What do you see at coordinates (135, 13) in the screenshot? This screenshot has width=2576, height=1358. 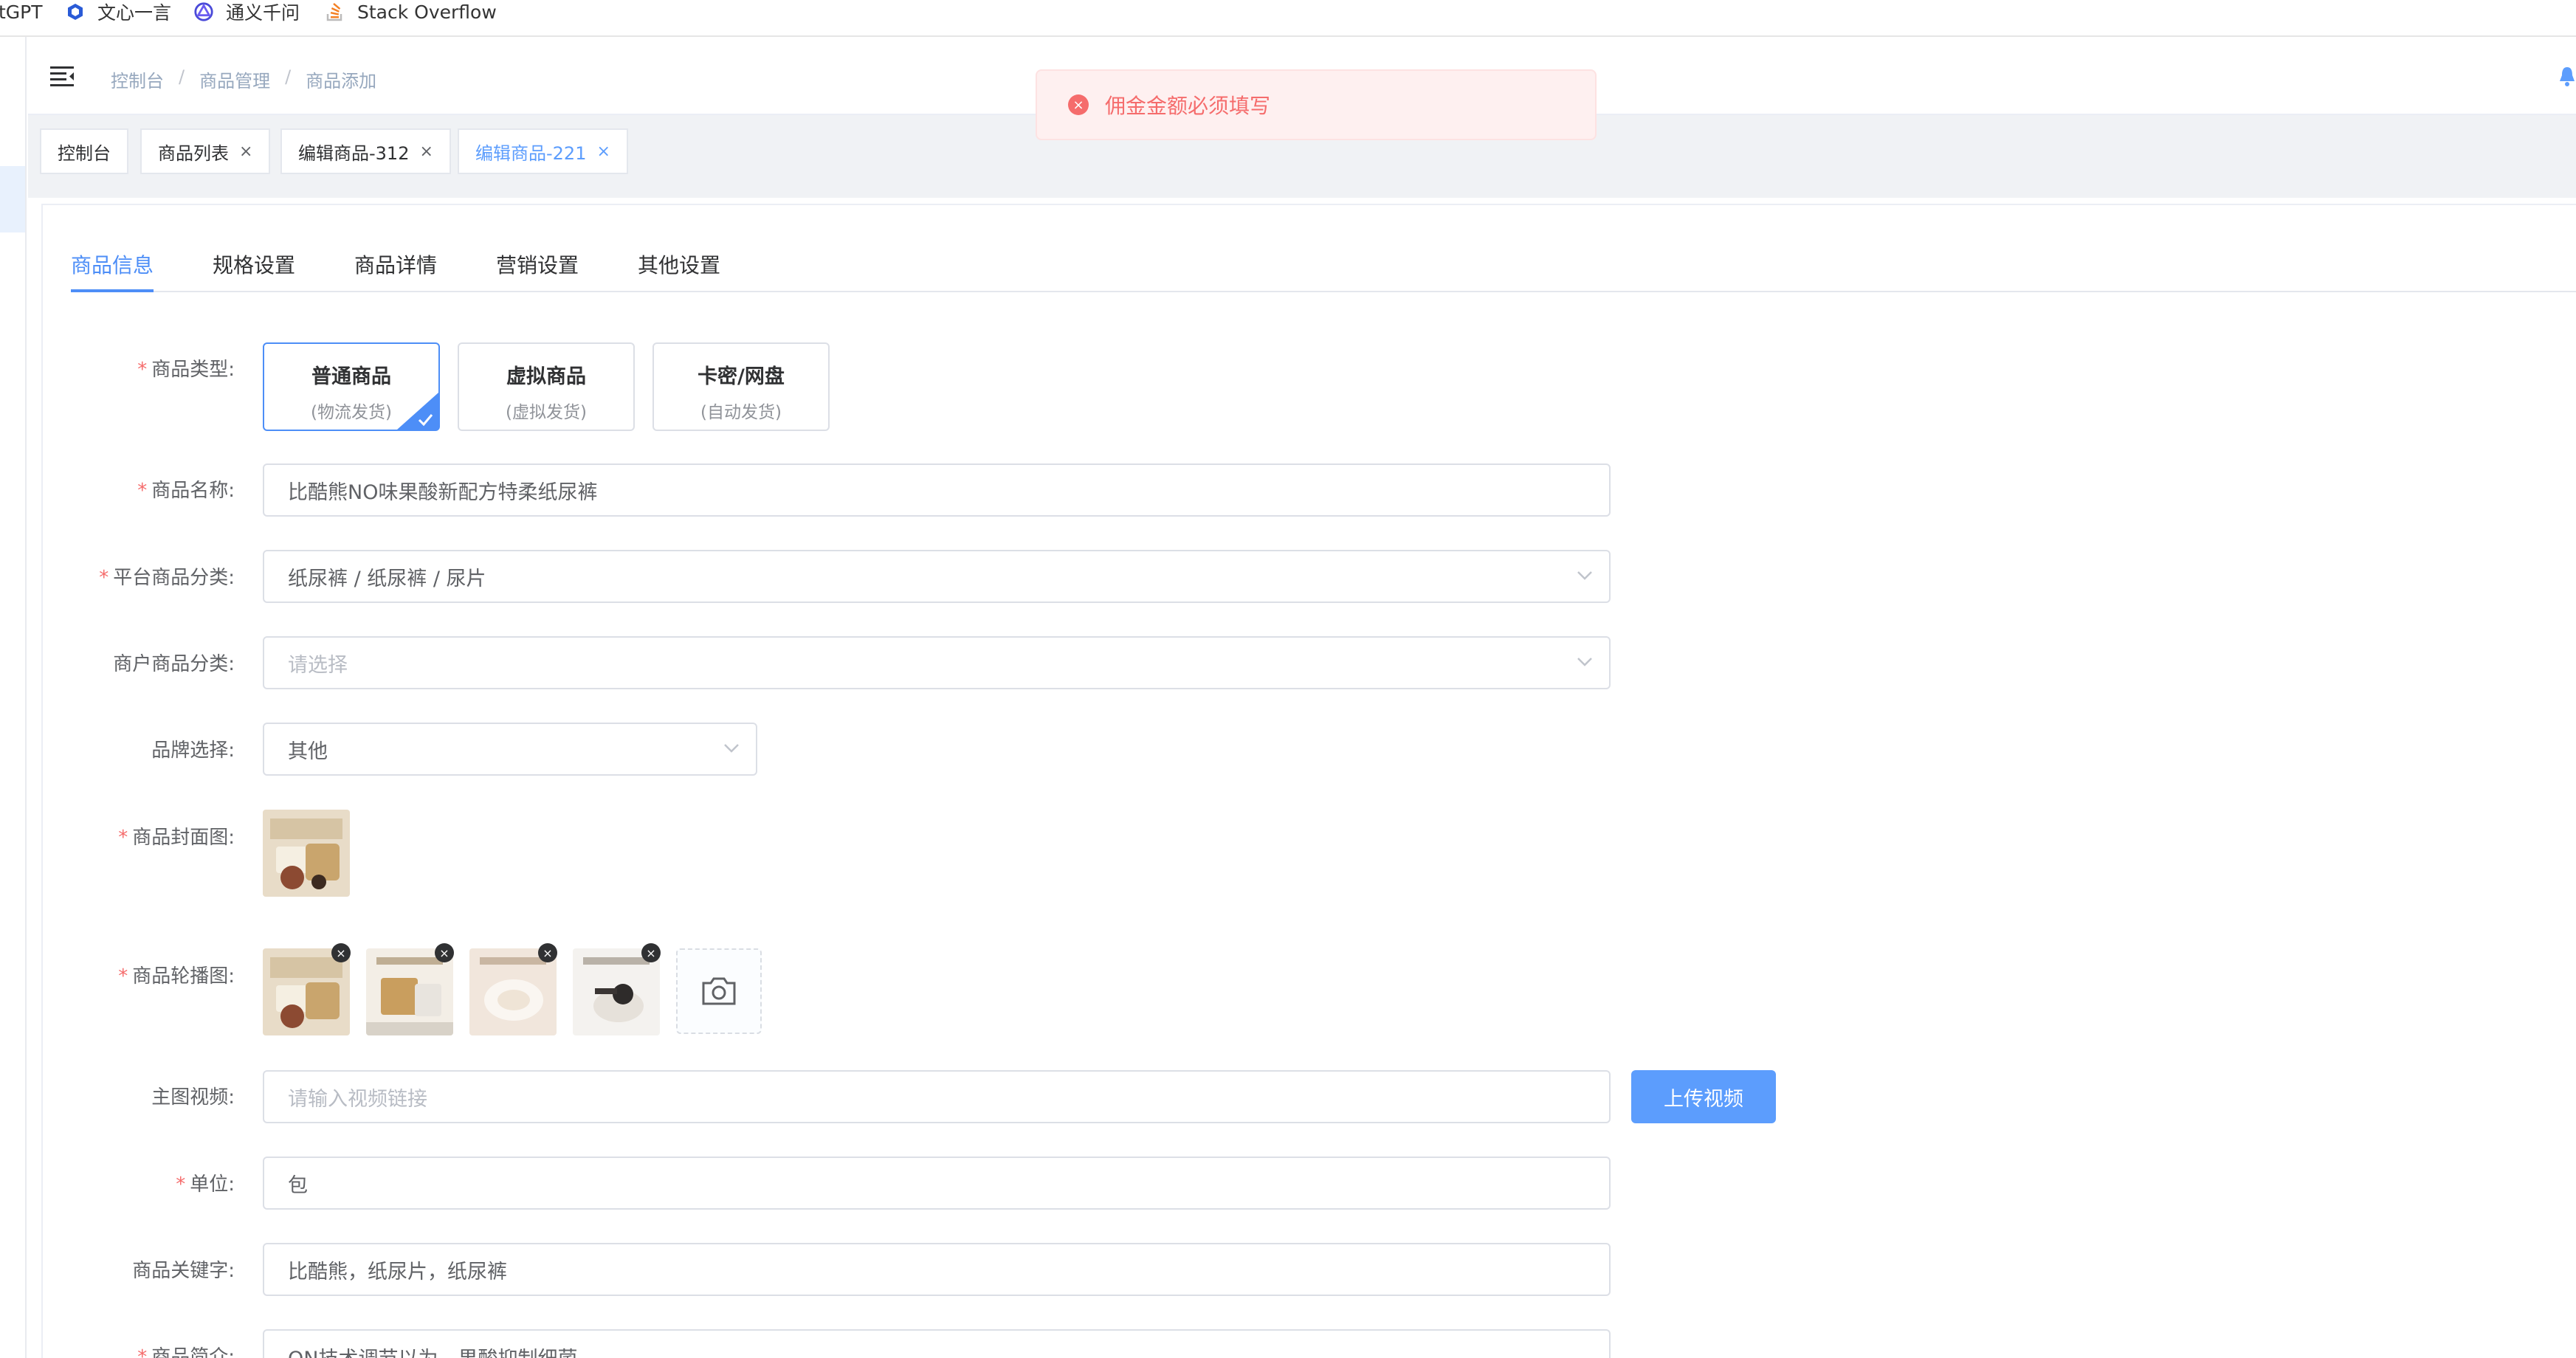 I see `bookmark-label: 文心一言` at bounding box center [135, 13].